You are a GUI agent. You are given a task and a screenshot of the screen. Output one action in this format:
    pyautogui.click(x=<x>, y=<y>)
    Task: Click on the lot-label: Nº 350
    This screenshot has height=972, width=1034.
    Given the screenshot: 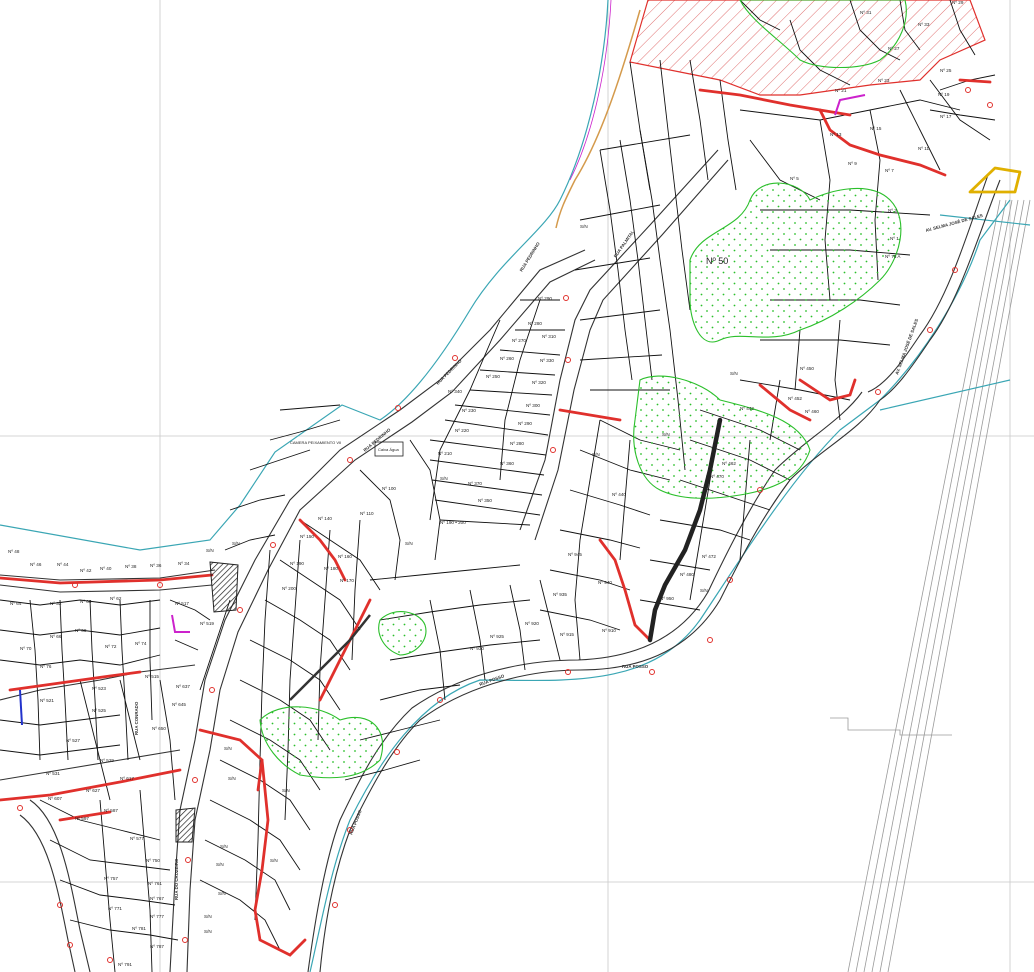 What is the action you would take?
    pyautogui.click(x=485, y=500)
    